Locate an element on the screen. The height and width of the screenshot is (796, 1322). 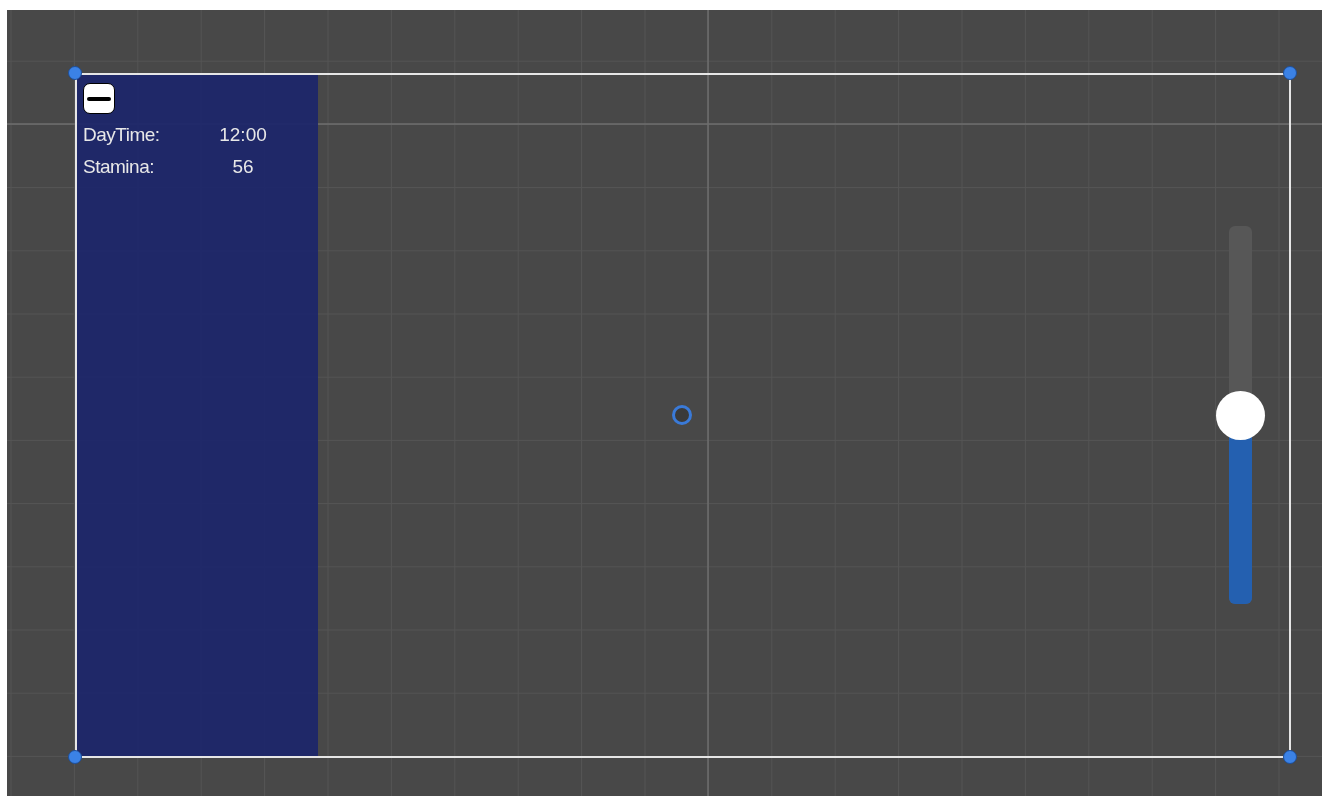
pivot-handle is located at coordinates (682, 415).